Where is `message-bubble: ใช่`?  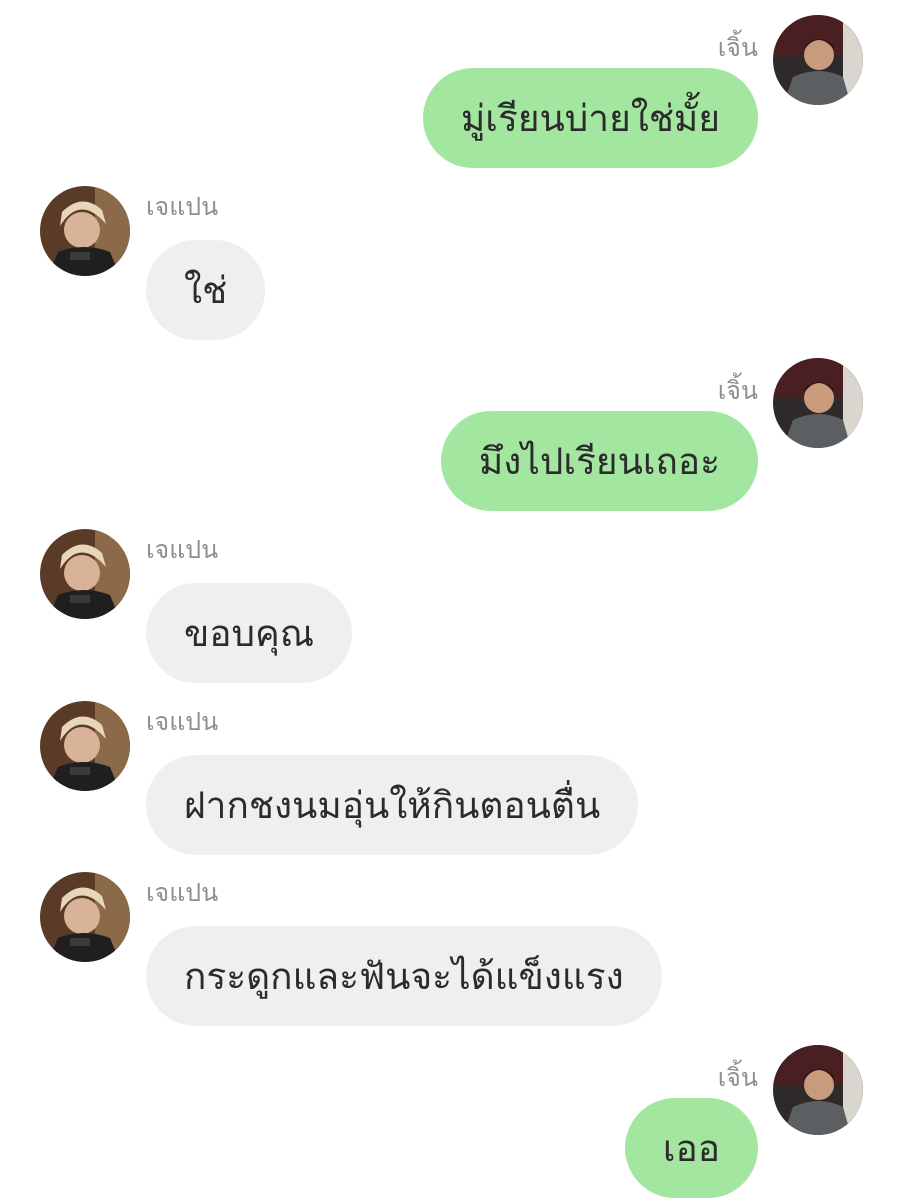
message-bubble: ใช่ is located at coordinates (206, 290).